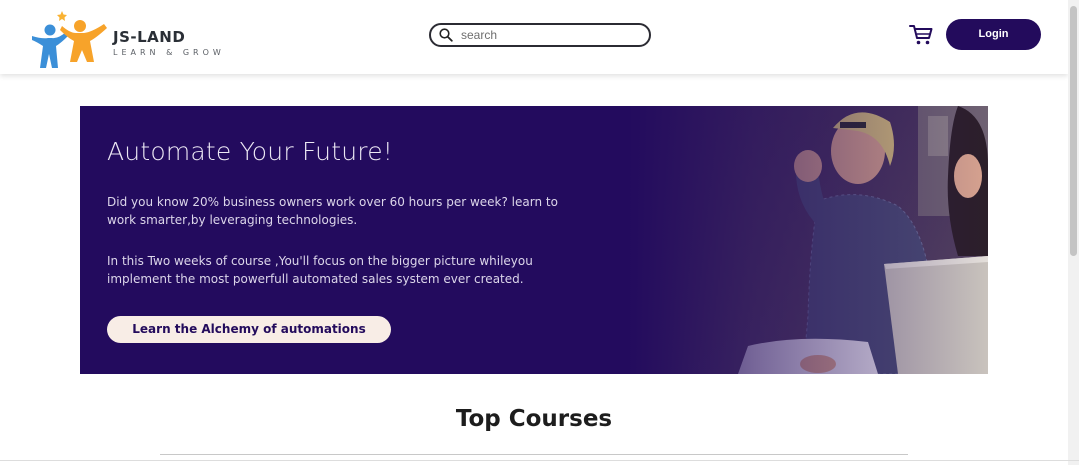  What do you see at coordinates (539, 460) in the screenshot?
I see `bottom-edge-line` at bounding box center [539, 460].